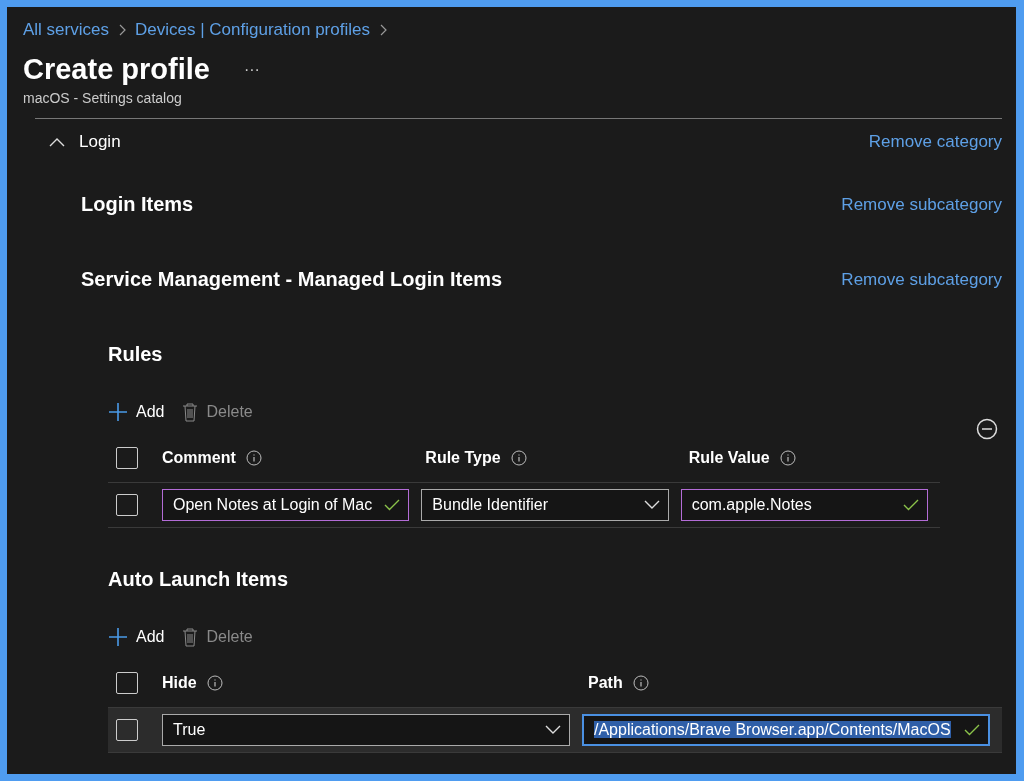 This screenshot has width=1024, height=781. What do you see at coordinates (198, 579) in the screenshot?
I see `table-title: Auto Launch Items` at bounding box center [198, 579].